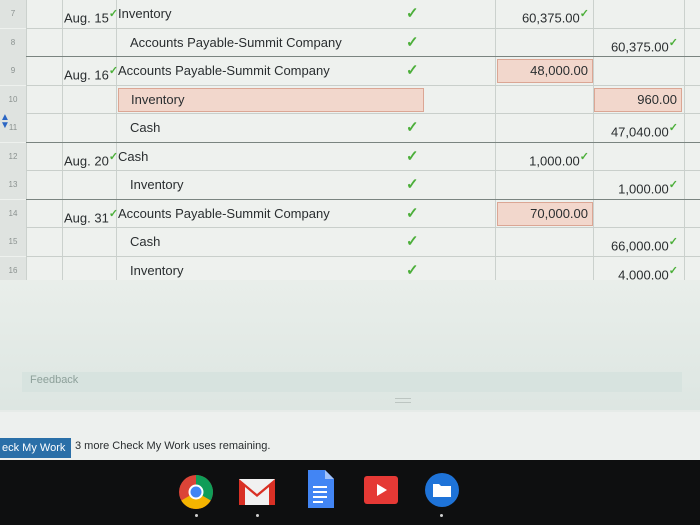  I want to click on files-icon, so click(442, 490).